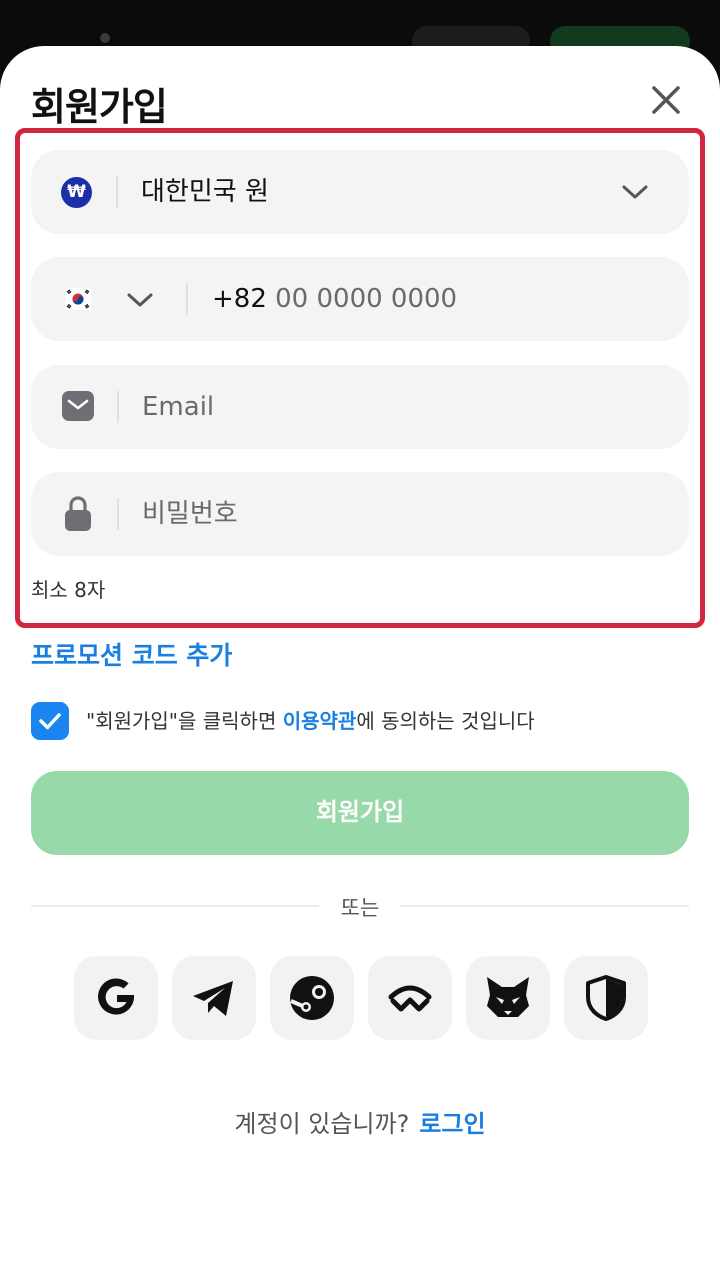 Image resolution: width=720 pixels, height=1280 pixels. I want to click on terms-link: 이용약관, so click(320, 721).